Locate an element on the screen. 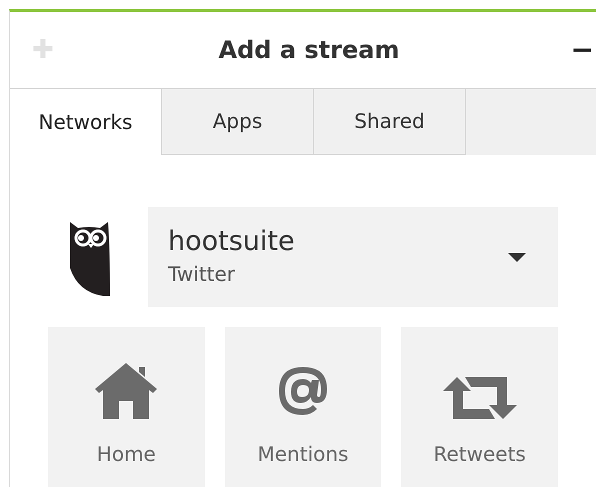 The width and height of the screenshot is (596, 487). stream-tile: Retweets is located at coordinates (479, 407).